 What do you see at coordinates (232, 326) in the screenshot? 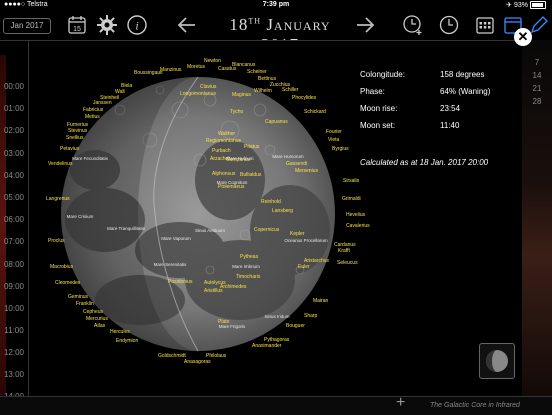
I see `maria-label: Mare Frigoris` at bounding box center [232, 326].